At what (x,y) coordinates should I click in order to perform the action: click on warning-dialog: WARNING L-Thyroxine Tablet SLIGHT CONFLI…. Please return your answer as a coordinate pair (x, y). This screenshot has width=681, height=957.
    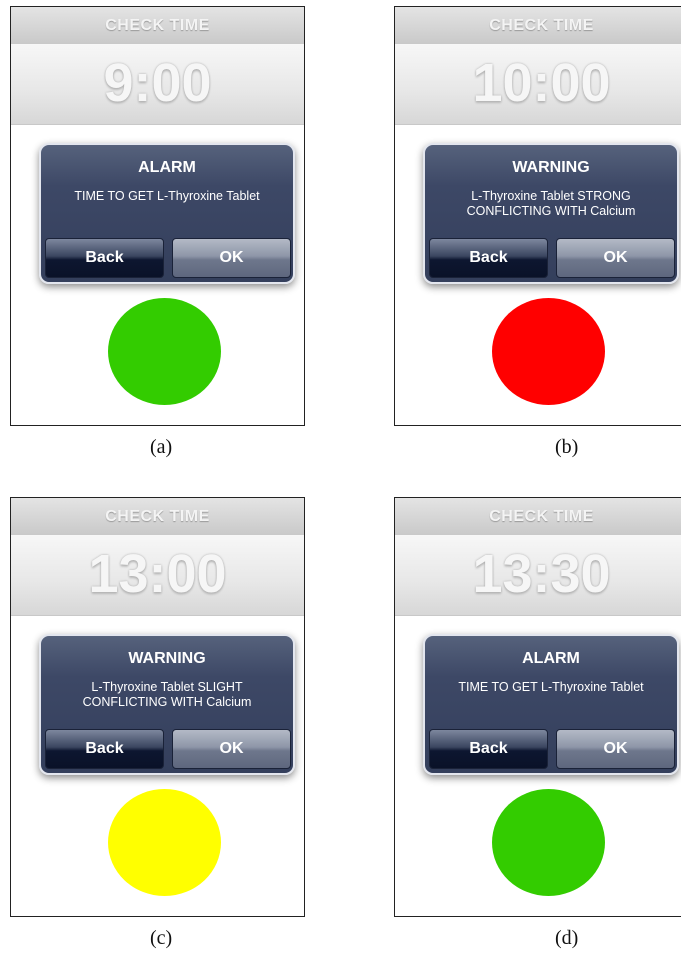
    Looking at the image, I should click on (167, 704).